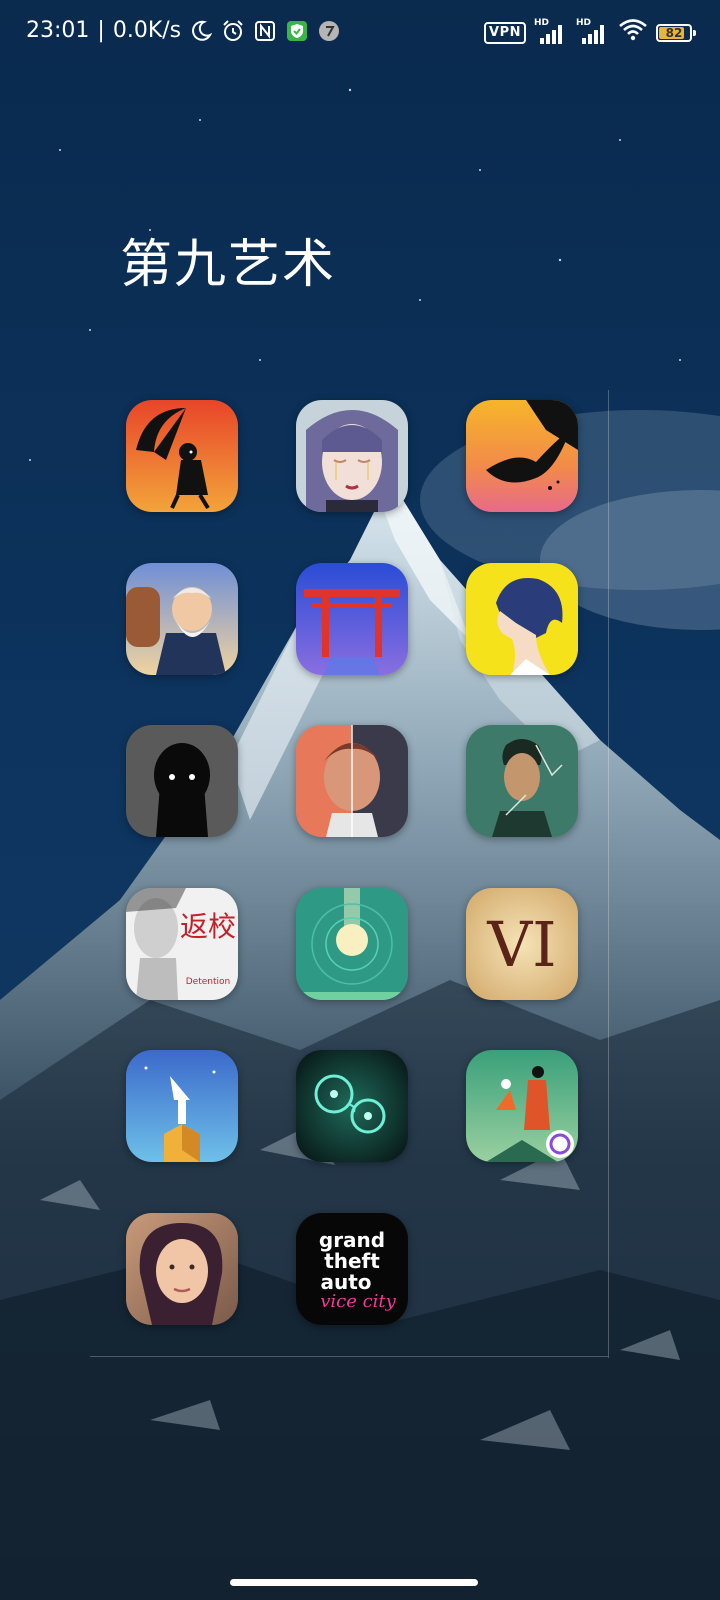  I want to click on folder-edge-bottom, so click(349, 1356).